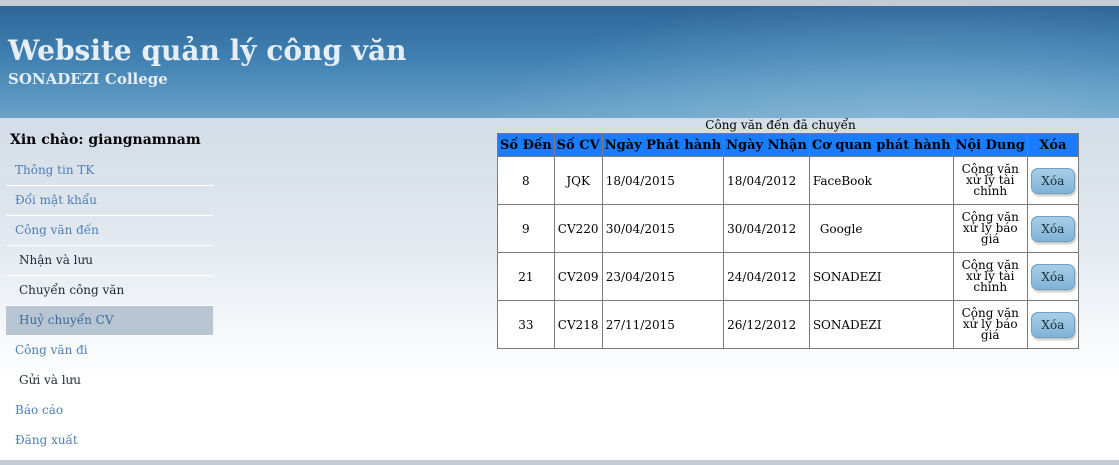 This screenshot has width=1119, height=465. Describe the element at coordinates (578, 145) in the screenshot. I see `column-header: Số CV` at that location.